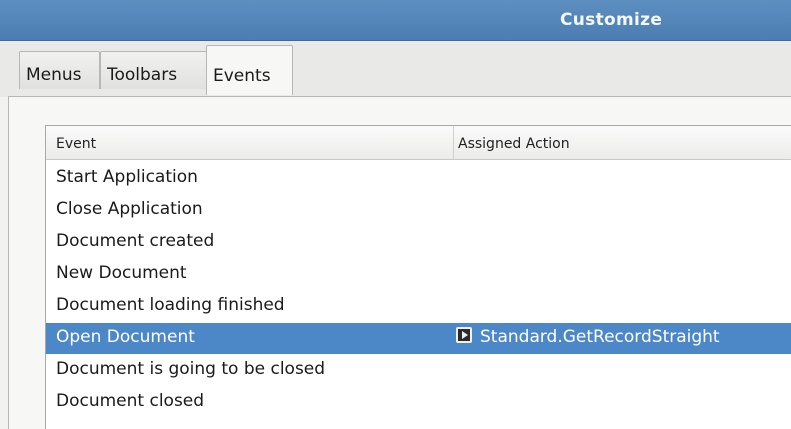 This screenshot has width=791, height=429. What do you see at coordinates (418, 210) in the screenshot?
I see `event-row-close-application: Close Application` at bounding box center [418, 210].